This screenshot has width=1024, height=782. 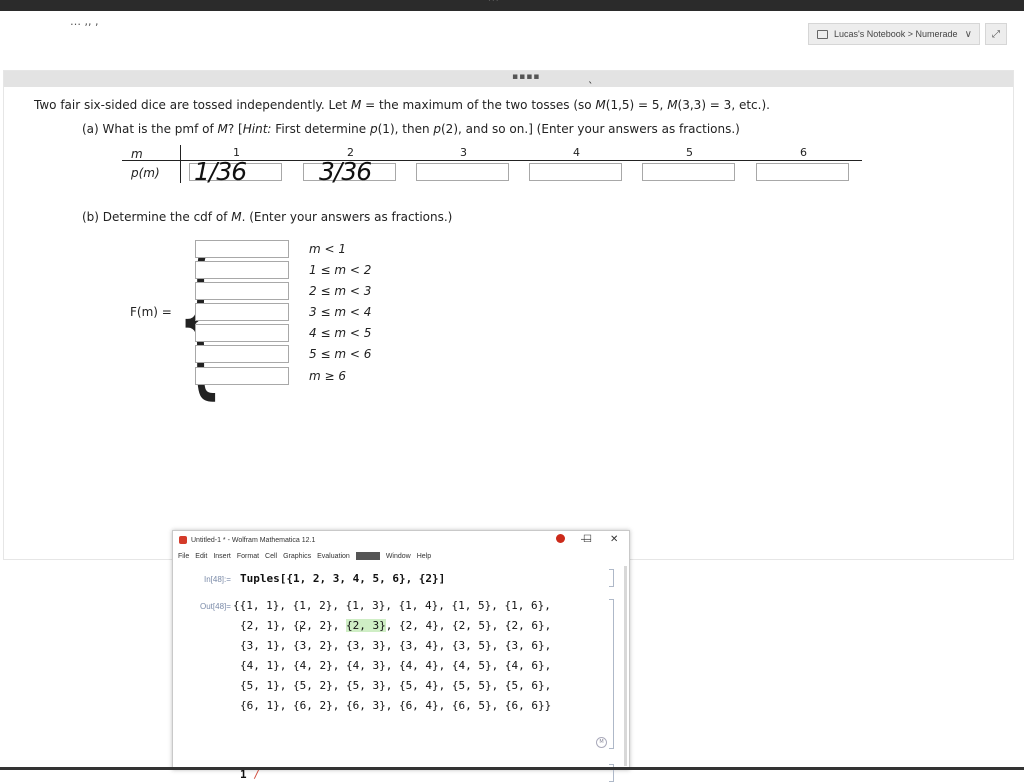 I want to click on pmf-m-label: m, so click(x=137, y=154).